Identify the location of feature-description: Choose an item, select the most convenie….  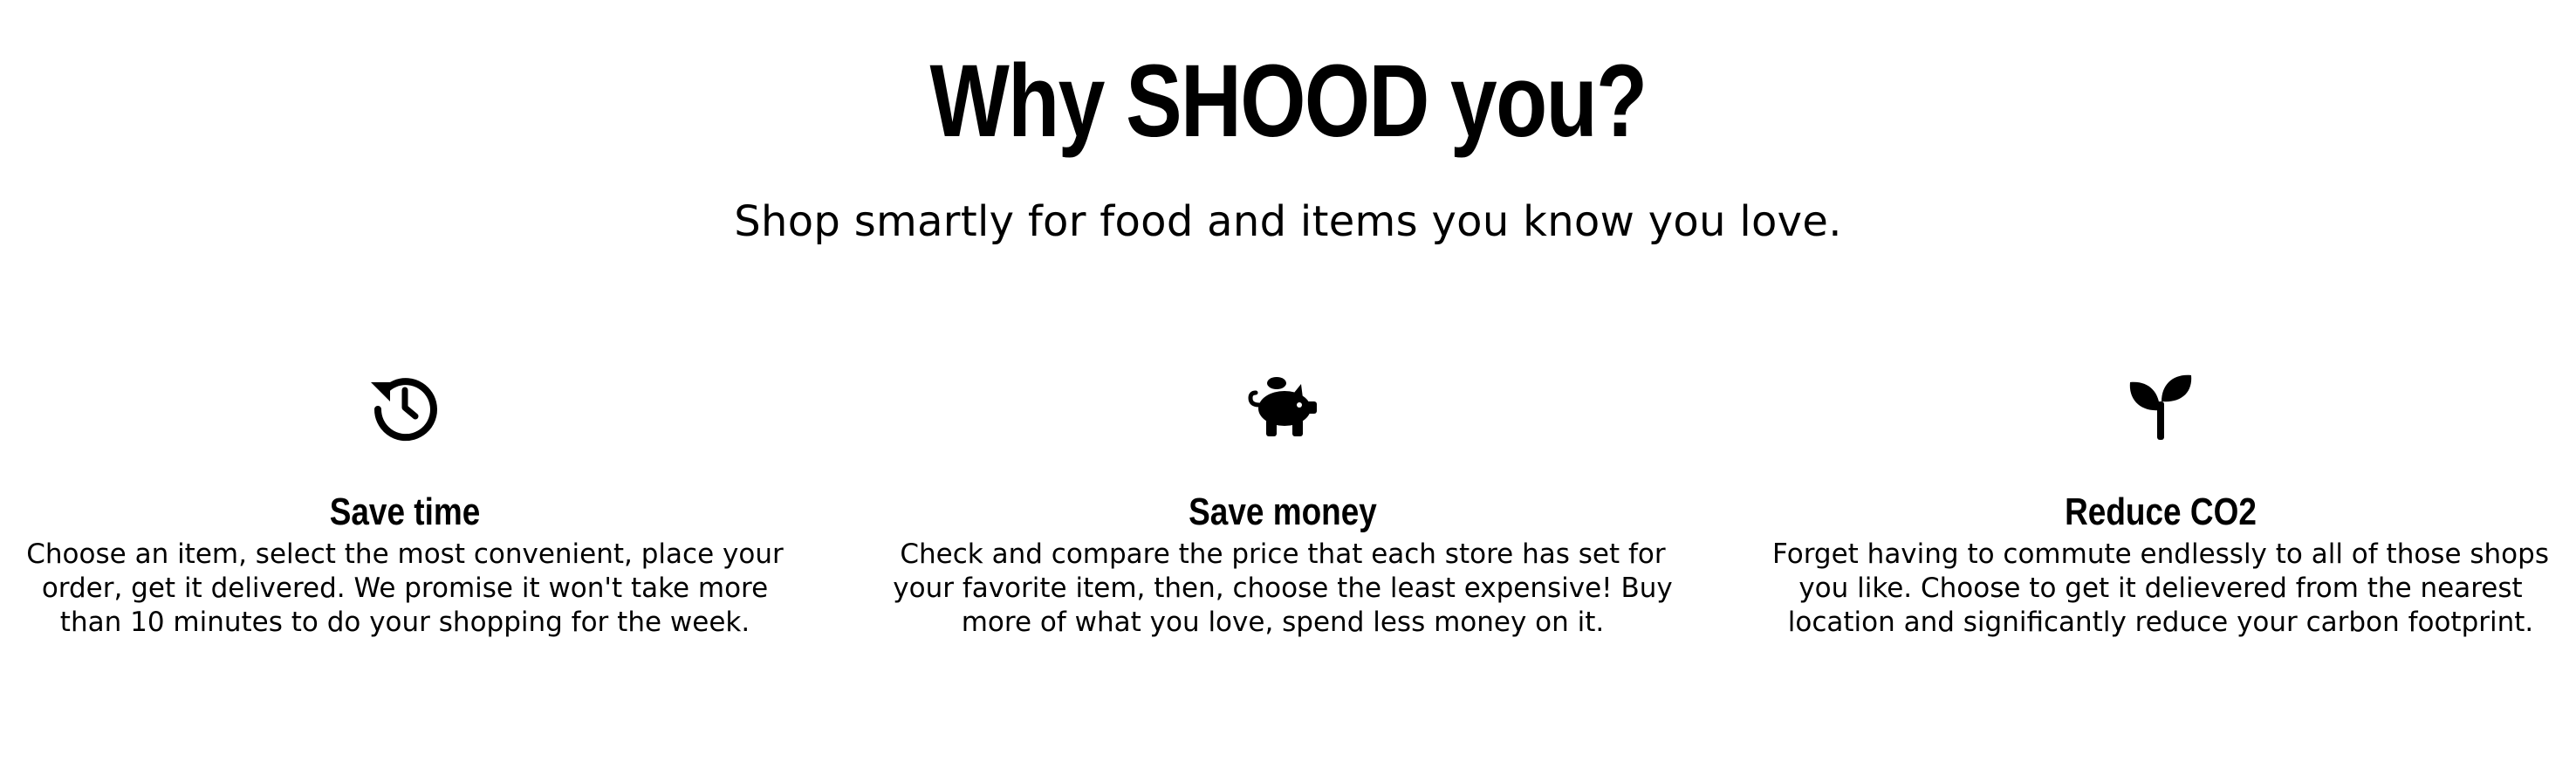
(405, 588).